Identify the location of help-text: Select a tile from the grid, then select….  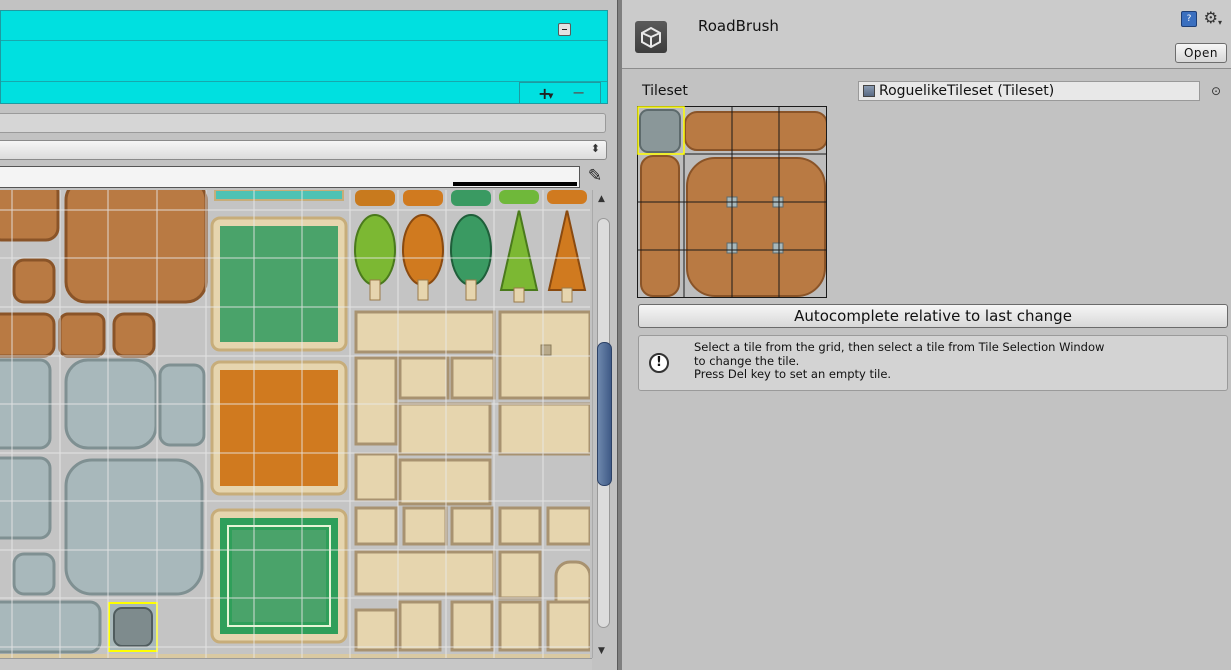
(899, 361).